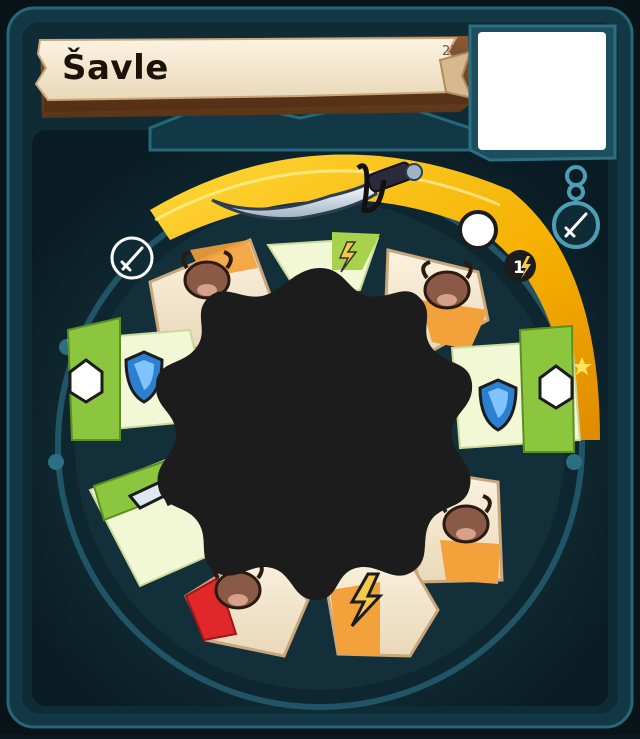  What do you see at coordinates (132, 258) in the screenshot?
I see `weapon-badge` at bounding box center [132, 258].